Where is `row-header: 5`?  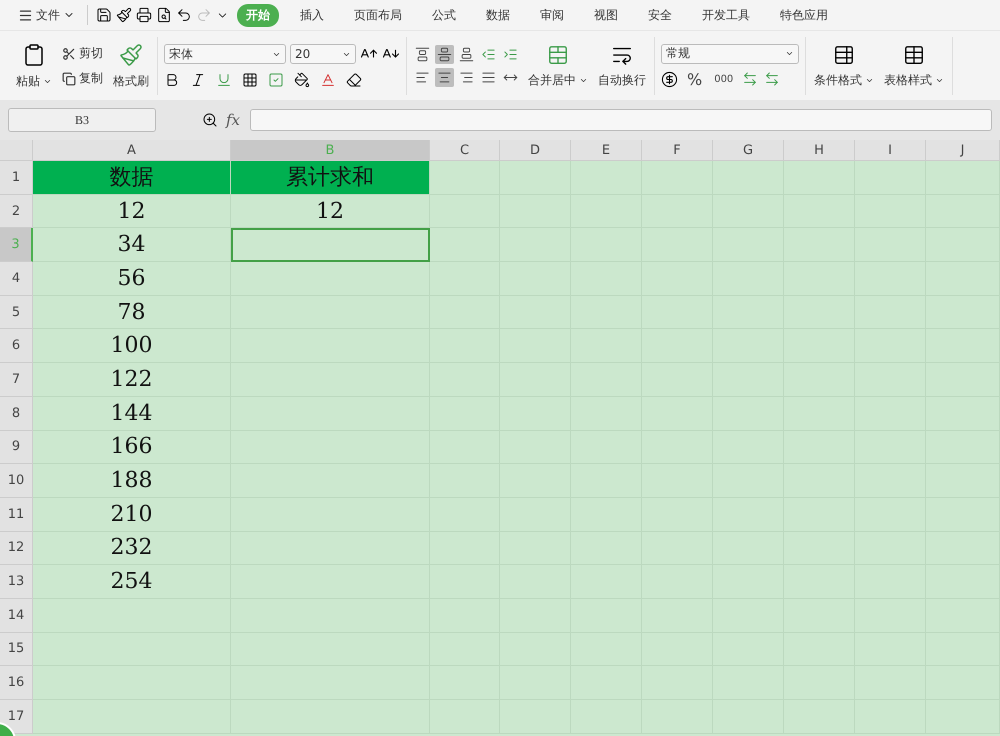 row-header: 5 is located at coordinates (16, 313).